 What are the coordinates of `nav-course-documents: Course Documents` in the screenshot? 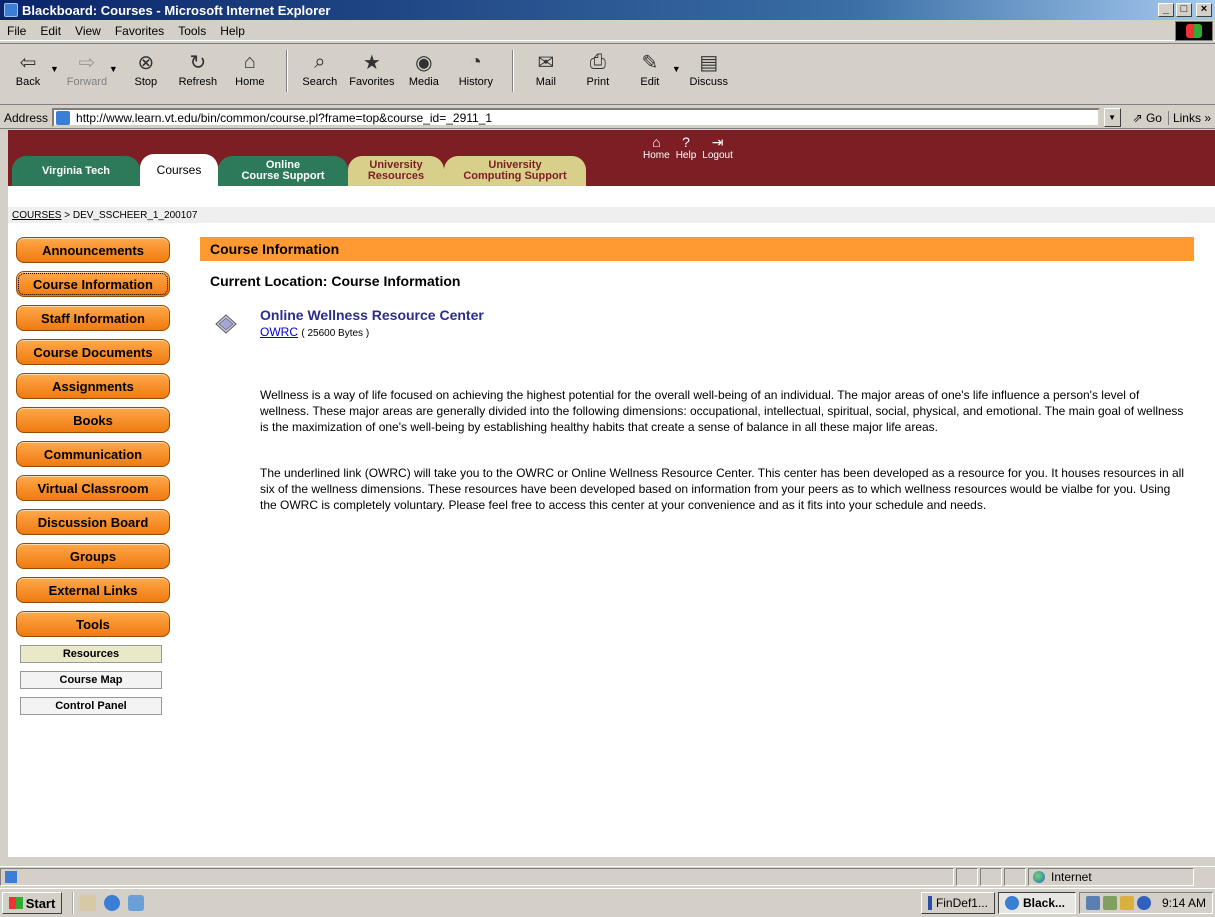 It's located at (93, 352).